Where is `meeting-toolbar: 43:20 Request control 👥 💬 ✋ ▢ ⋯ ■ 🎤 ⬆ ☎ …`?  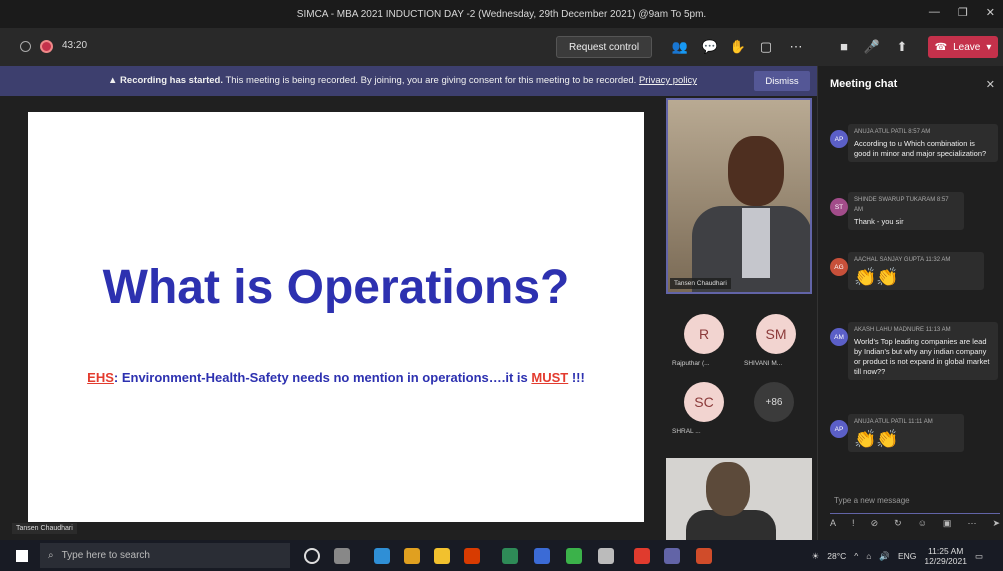 meeting-toolbar: 43:20 Request control 👥 💬 ✋ ▢ ⋯ ■ 🎤 ⬆ ☎ … is located at coordinates (501, 47).